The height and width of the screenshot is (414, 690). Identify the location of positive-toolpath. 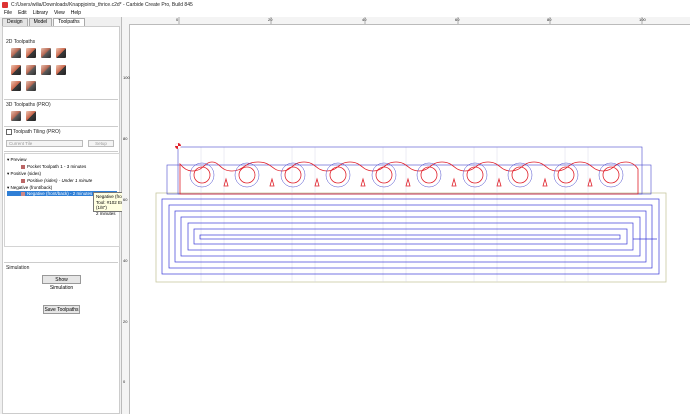
(409, 170).